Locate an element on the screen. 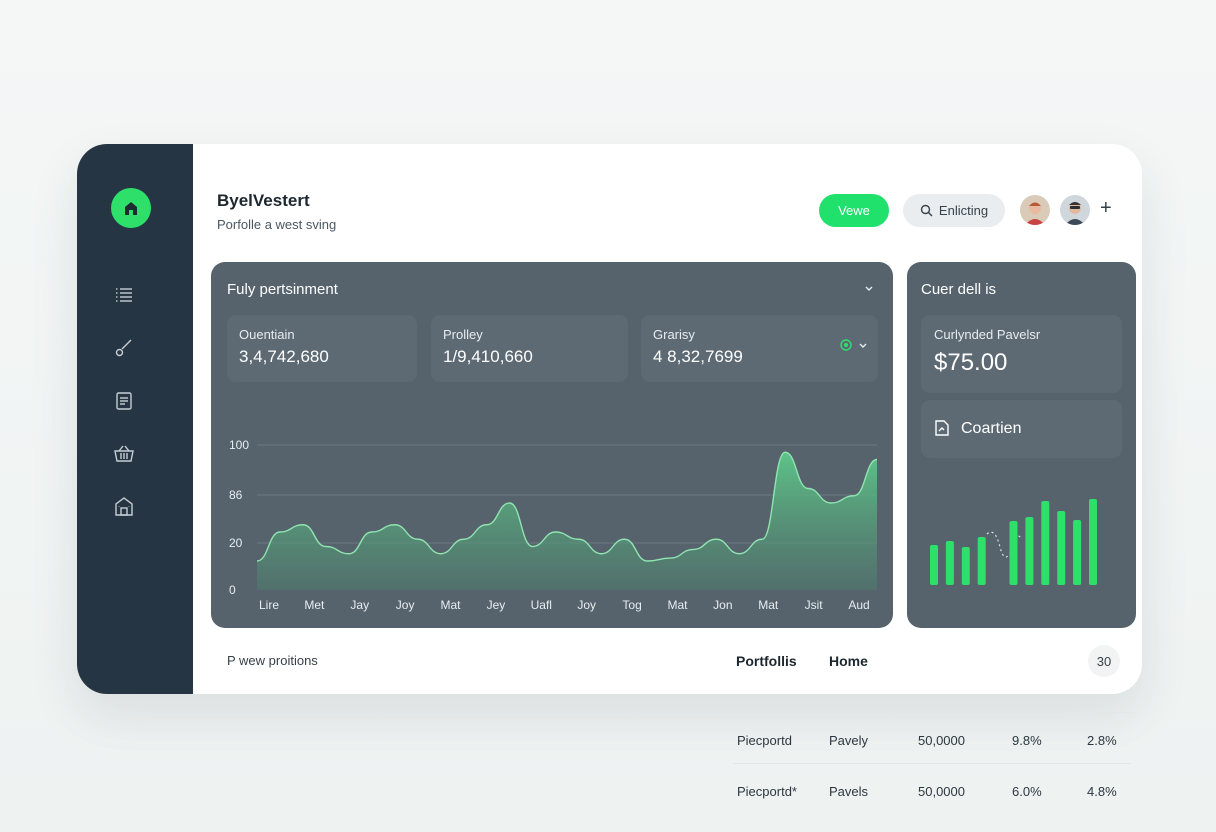 The image size is (1216, 832). table-cell: 4.8% is located at coordinates (1102, 791).